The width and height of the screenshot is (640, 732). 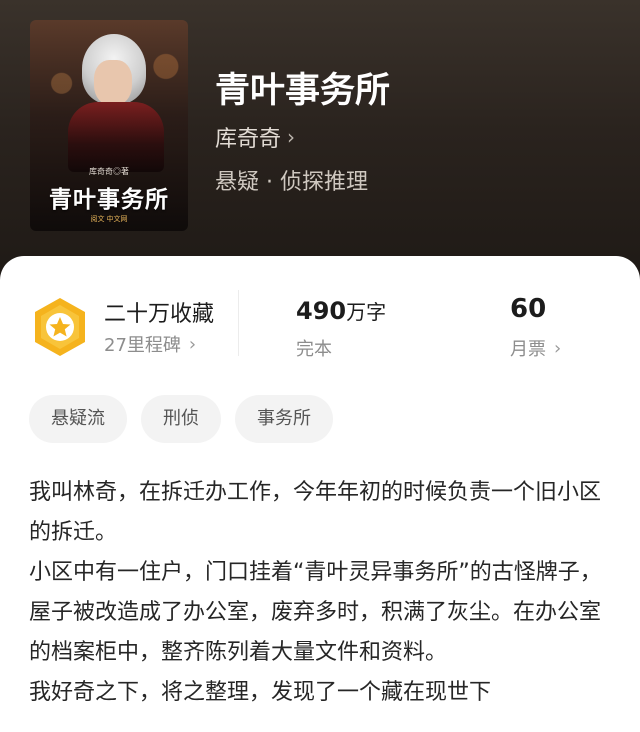 What do you see at coordinates (314, 349) in the screenshot?
I see `completion-status: 完本` at bounding box center [314, 349].